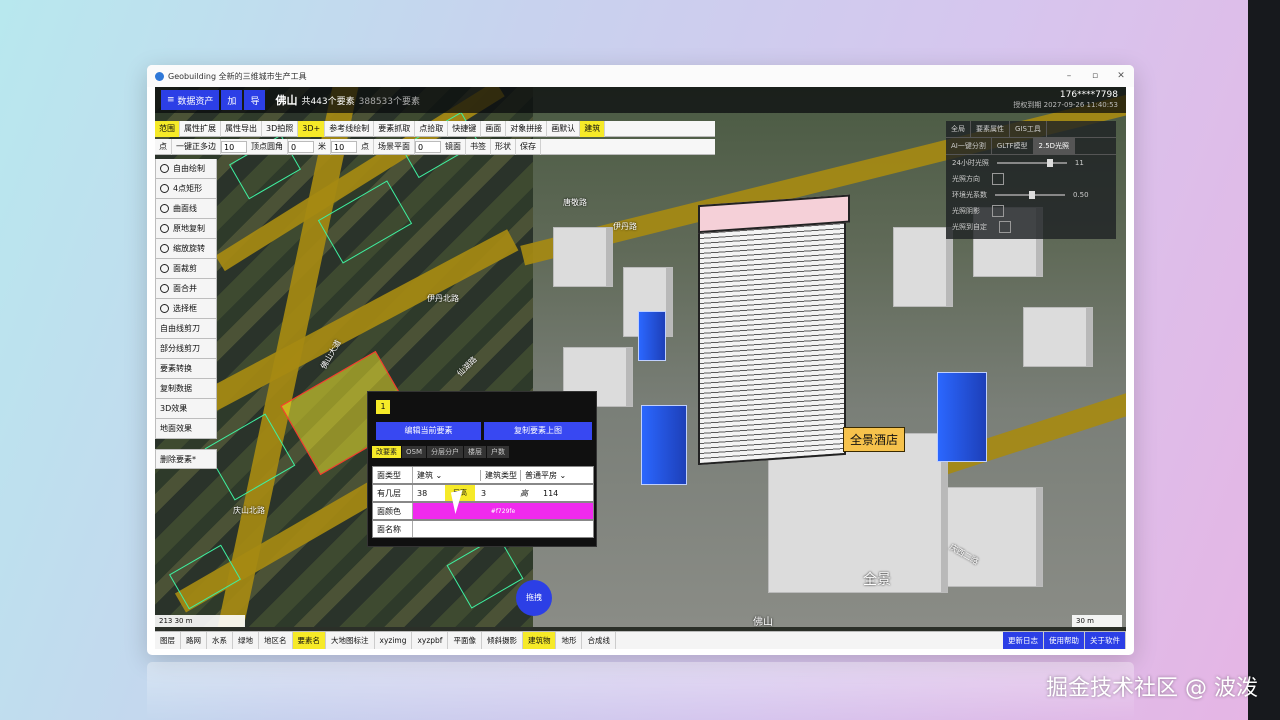 The height and width of the screenshot is (720, 1280). Describe the element at coordinates (502, 640) in the screenshot. I see `layer-toggle: 倾斜摄影` at that location.